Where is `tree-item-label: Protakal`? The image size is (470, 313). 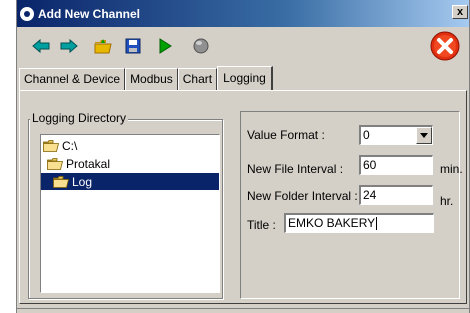 tree-item-label: Protakal is located at coordinates (88, 163).